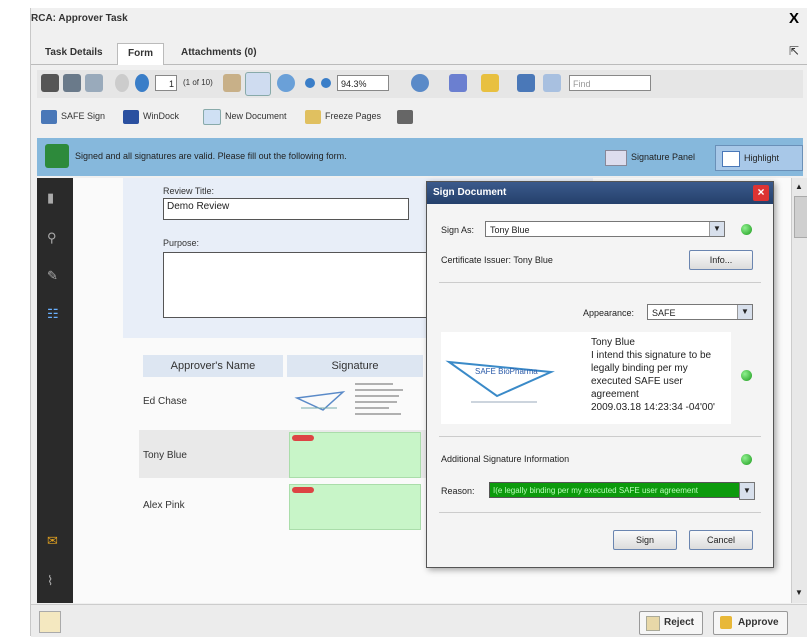  Describe the element at coordinates (166, 83) in the screenshot. I see `page-number-input: 1` at that location.